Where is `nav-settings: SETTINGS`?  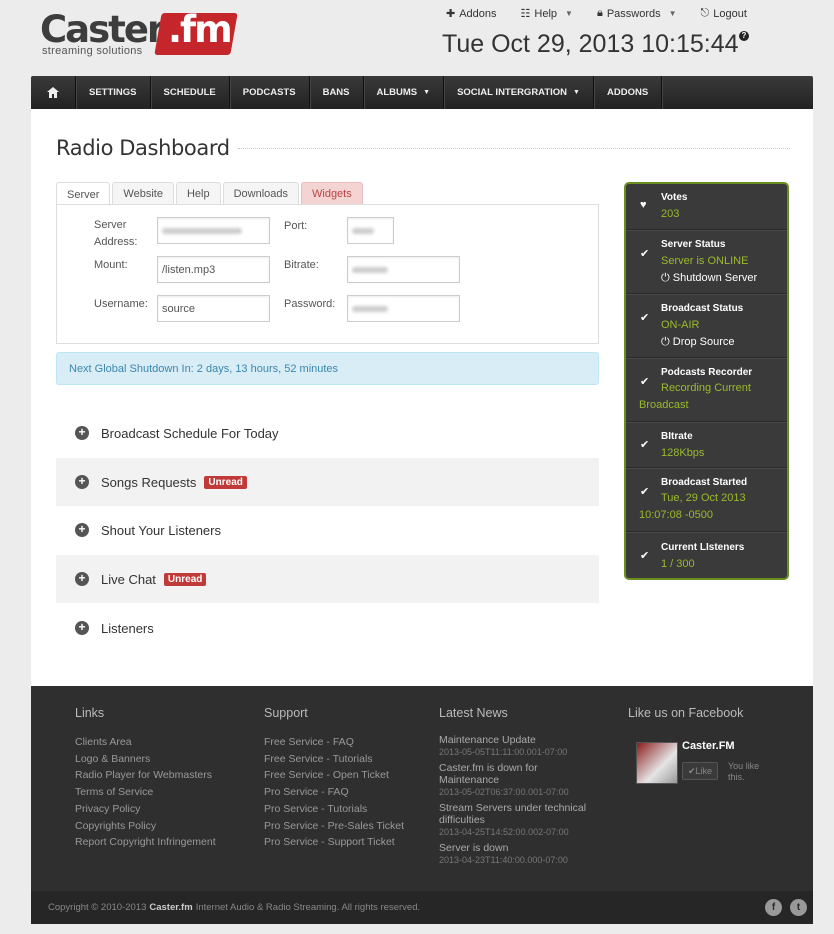
nav-settings: SETTINGS is located at coordinates (113, 92).